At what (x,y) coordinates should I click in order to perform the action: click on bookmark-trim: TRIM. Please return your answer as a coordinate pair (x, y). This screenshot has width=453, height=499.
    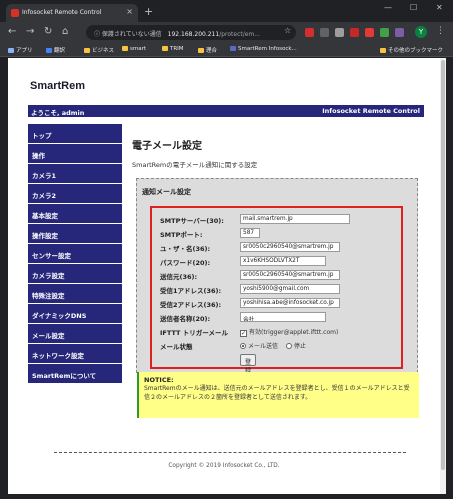
    Looking at the image, I should click on (173, 49).